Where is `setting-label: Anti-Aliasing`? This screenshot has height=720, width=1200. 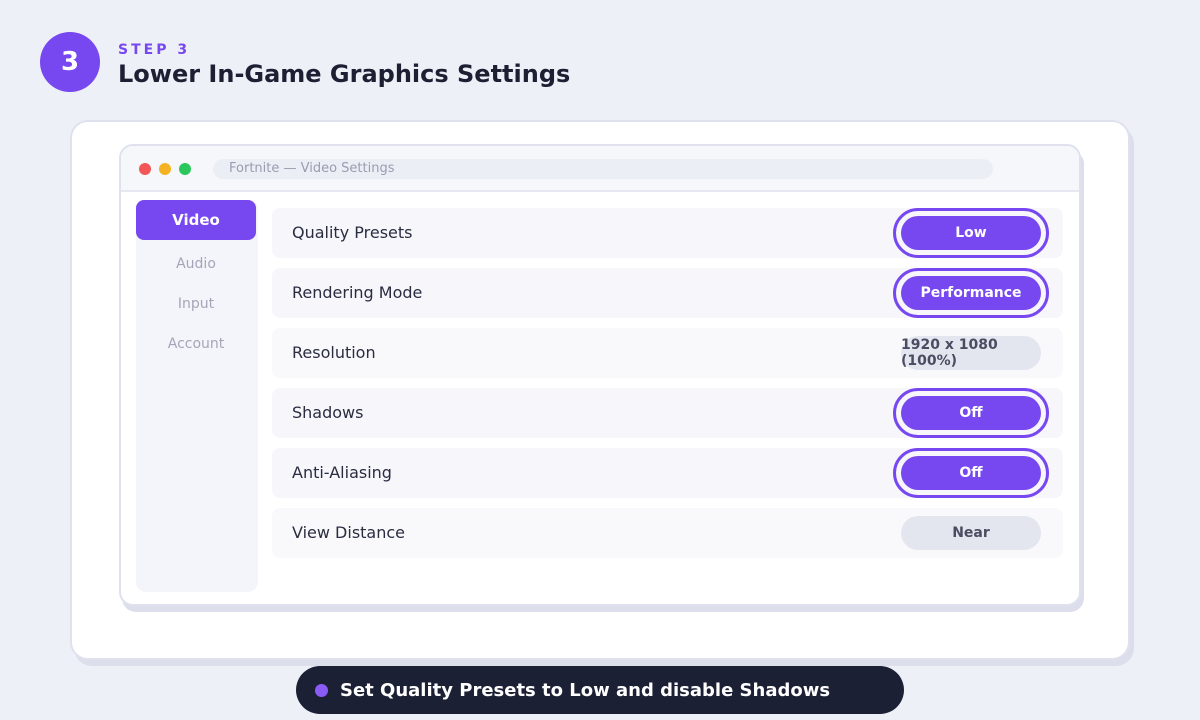
setting-label: Anti-Aliasing is located at coordinates (342, 472).